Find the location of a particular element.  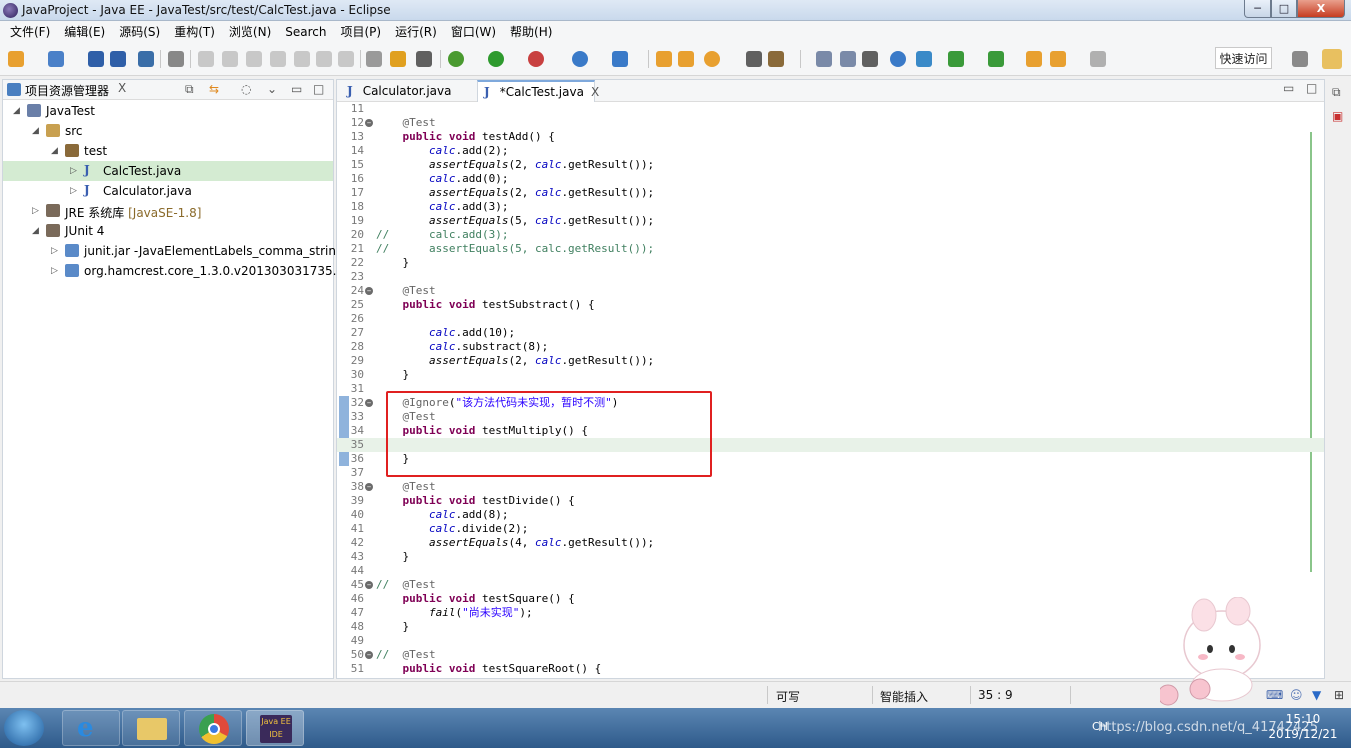

save-all-icon is located at coordinates (118, 59).